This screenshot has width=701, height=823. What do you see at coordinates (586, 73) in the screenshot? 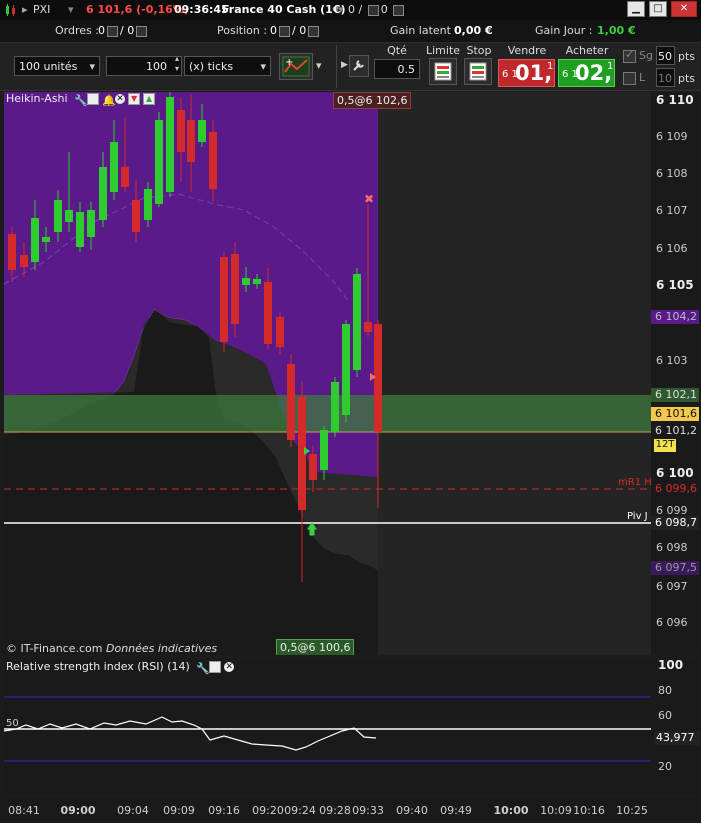
I see `buy-button: 6 1 02, 1` at bounding box center [586, 73].